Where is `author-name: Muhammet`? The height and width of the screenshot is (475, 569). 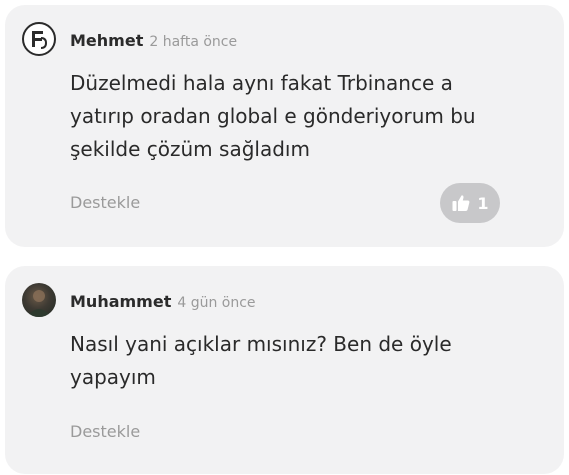
author-name: Muhammet is located at coordinates (120, 301).